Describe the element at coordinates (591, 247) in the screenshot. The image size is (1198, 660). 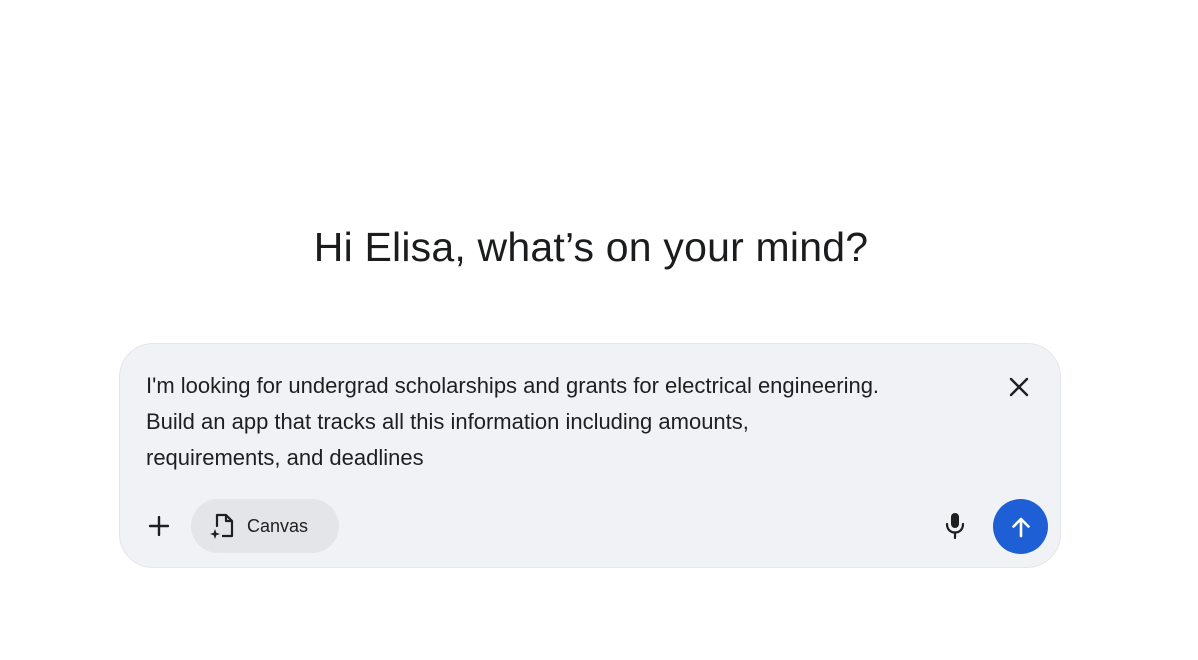
I see `greeting-heading: Hi Elisa, what’s on your mind?` at that location.